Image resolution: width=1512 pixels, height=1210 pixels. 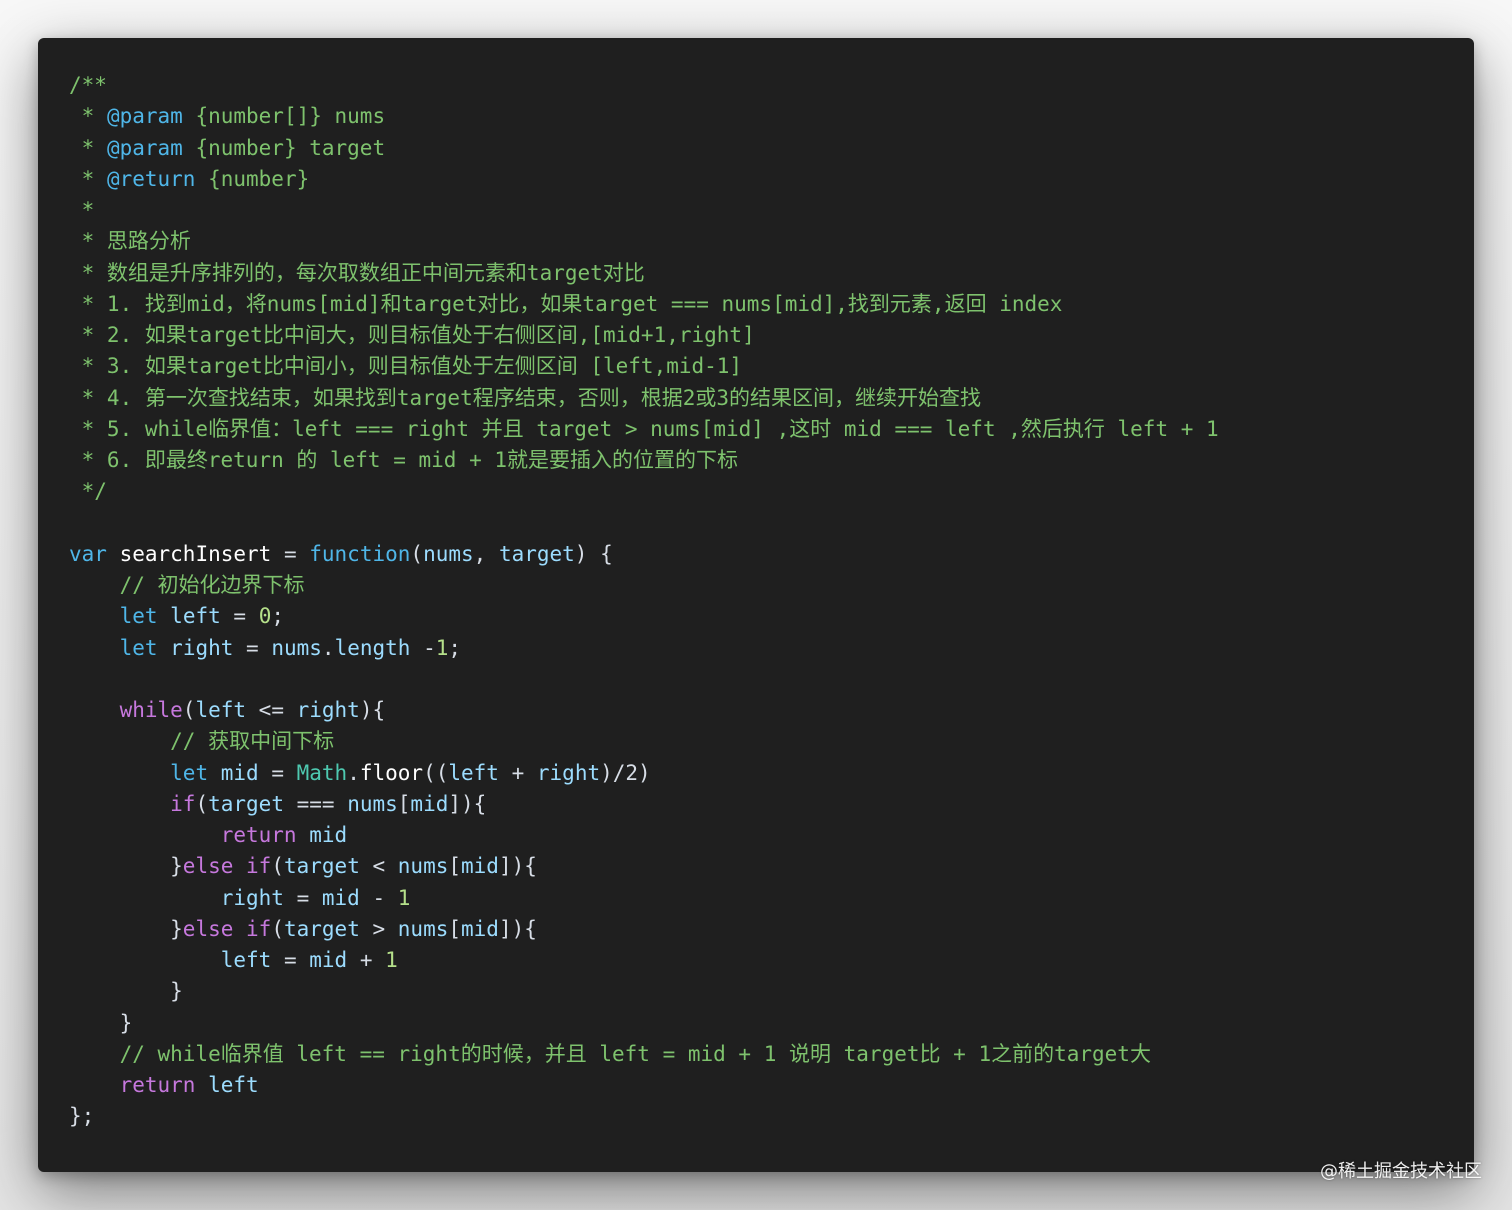 I want to click on code-token: ;, so click(x=455, y=647).